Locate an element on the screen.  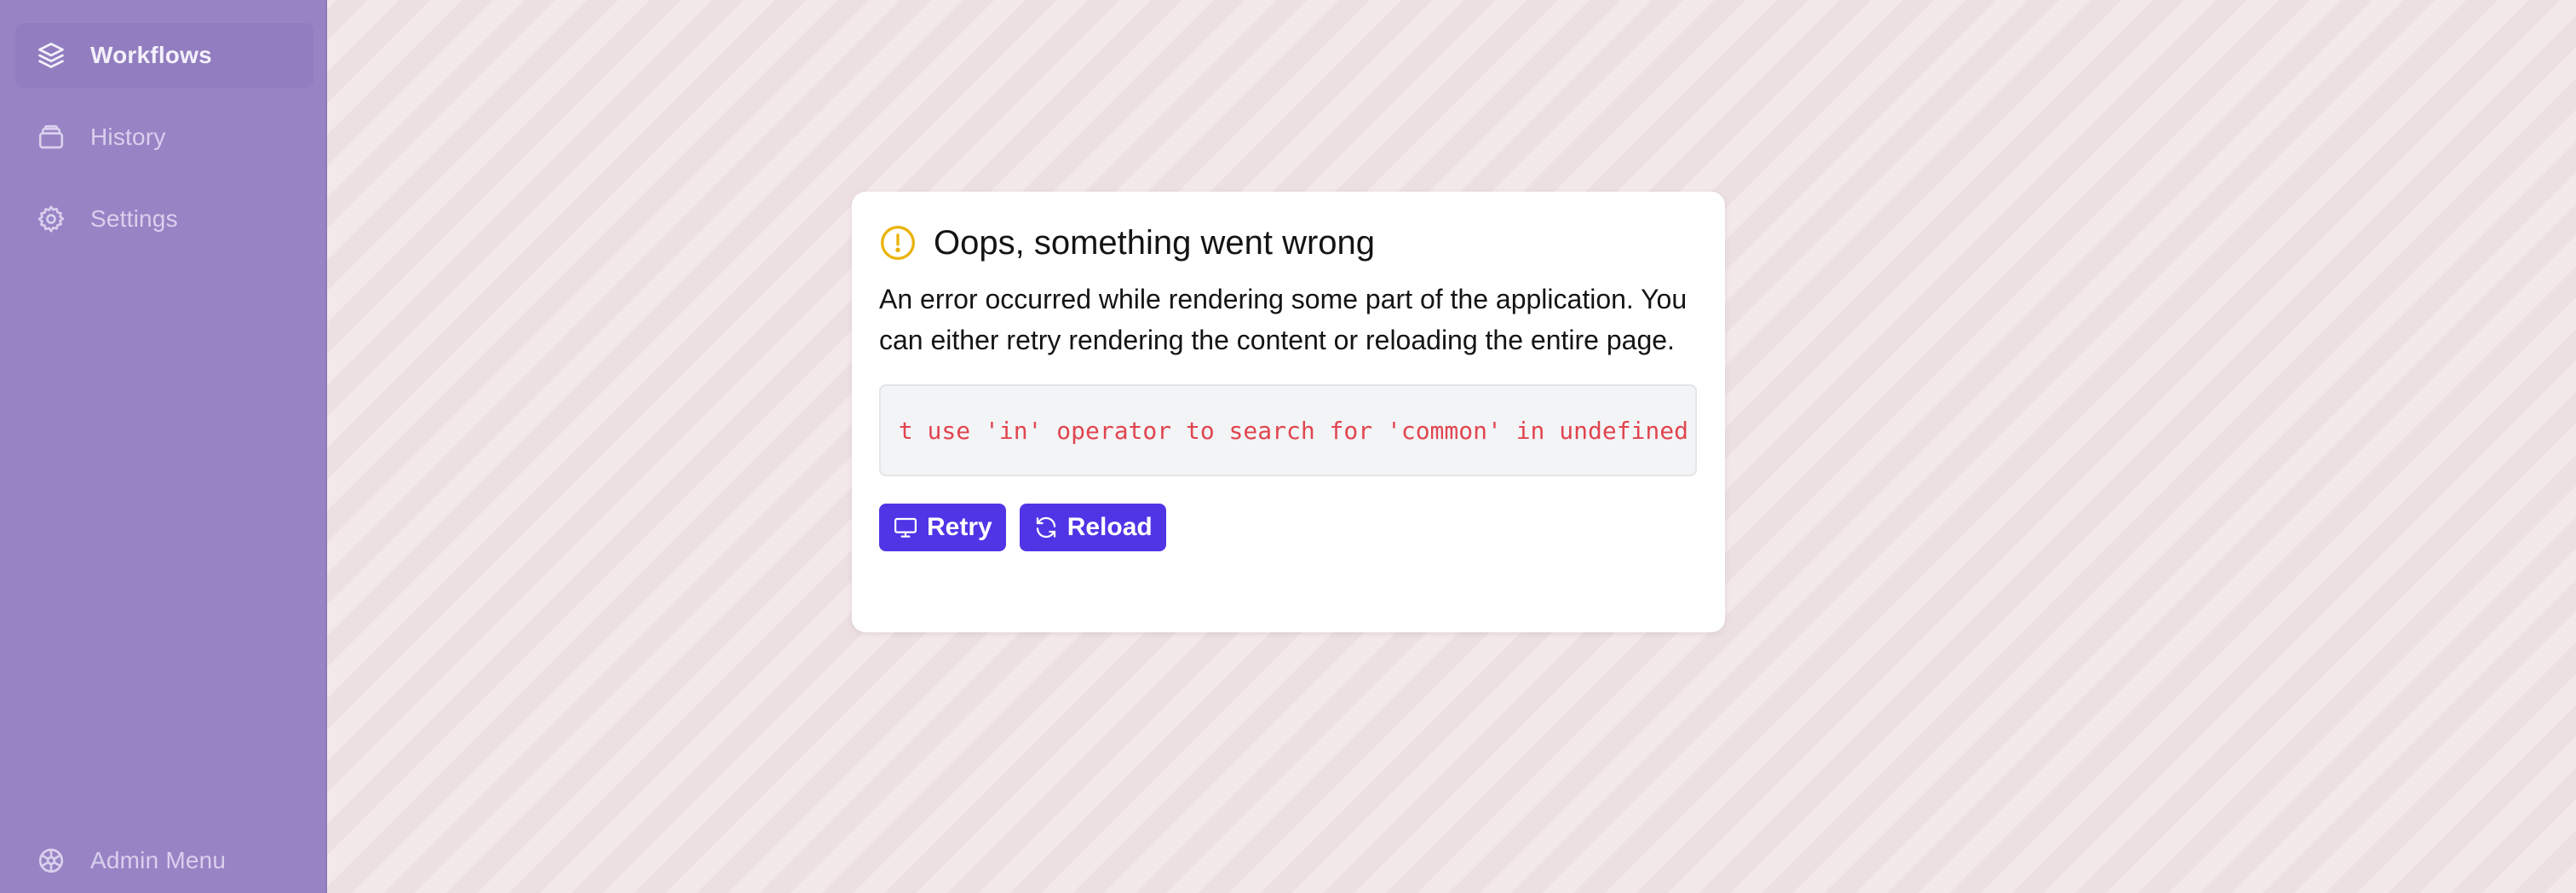
reload-label: Reload is located at coordinates (1110, 527).